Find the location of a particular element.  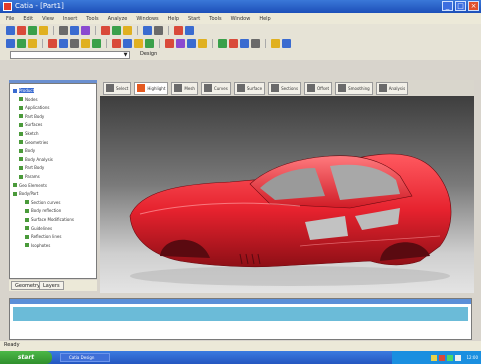

tree-item: Surface Modifications is located at coordinates (49, 219).